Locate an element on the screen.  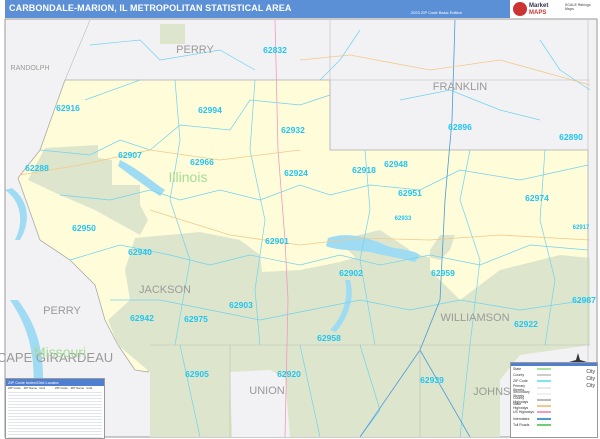
zip-label: 62890 is located at coordinates (571, 137).